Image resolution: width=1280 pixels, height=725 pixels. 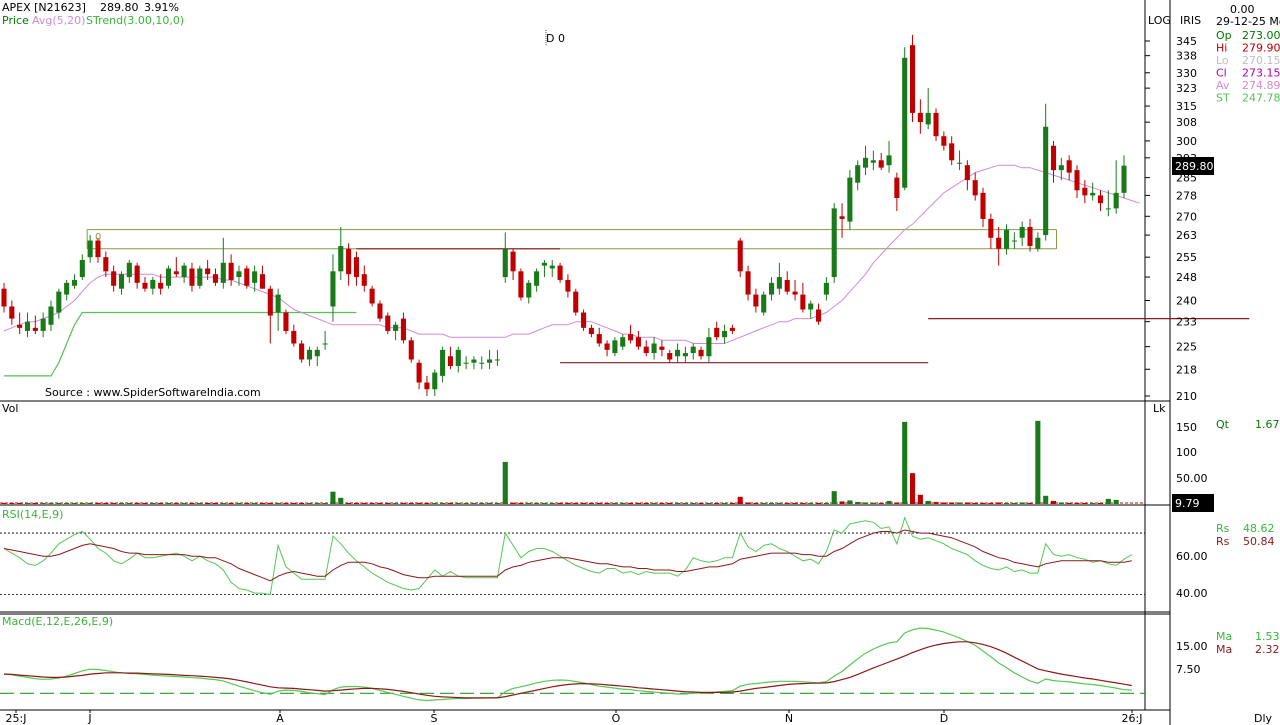 I want to click on vol-tick-50: 50.00, so click(x=1192, y=478).